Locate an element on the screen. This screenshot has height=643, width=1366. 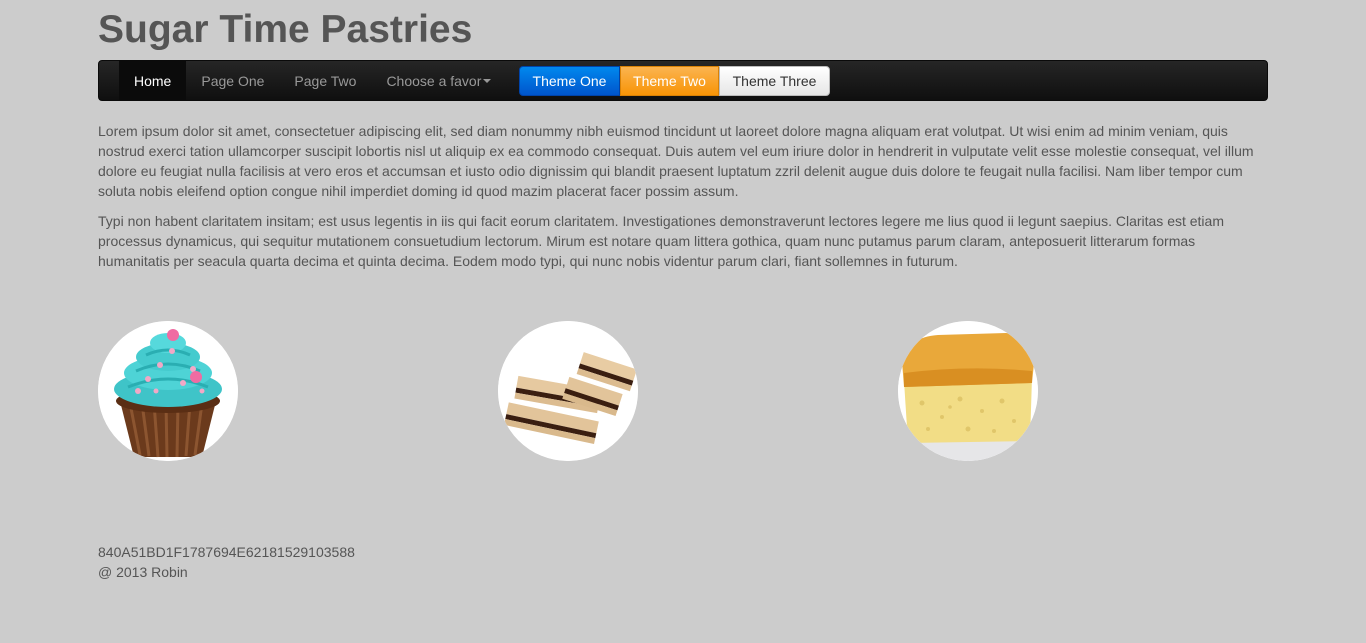
nav-item-label: Page Two is located at coordinates (325, 80).